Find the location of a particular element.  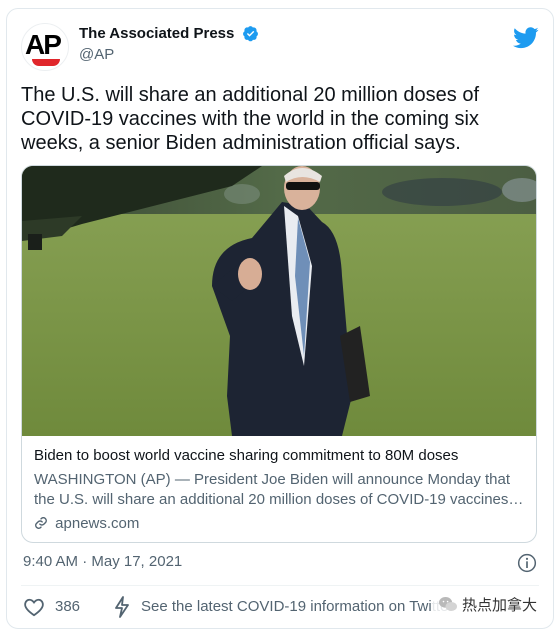

lightning-icon is located at coordinates (122, 607).